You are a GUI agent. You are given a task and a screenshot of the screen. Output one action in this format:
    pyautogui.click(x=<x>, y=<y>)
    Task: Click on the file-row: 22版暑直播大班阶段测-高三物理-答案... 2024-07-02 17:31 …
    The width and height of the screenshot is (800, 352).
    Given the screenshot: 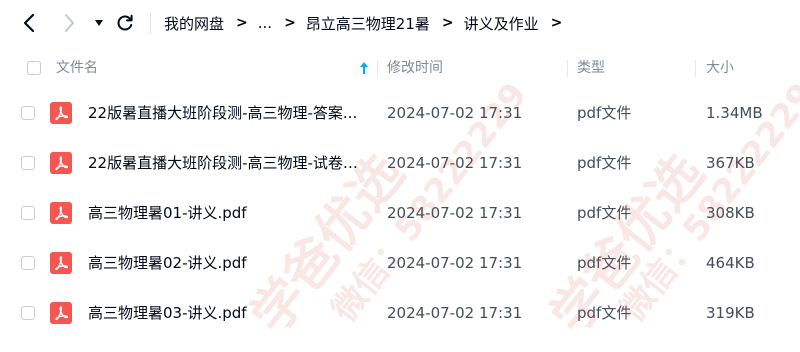 What is the action you would take?
    pyautogui.click(x=400, y=113)
    